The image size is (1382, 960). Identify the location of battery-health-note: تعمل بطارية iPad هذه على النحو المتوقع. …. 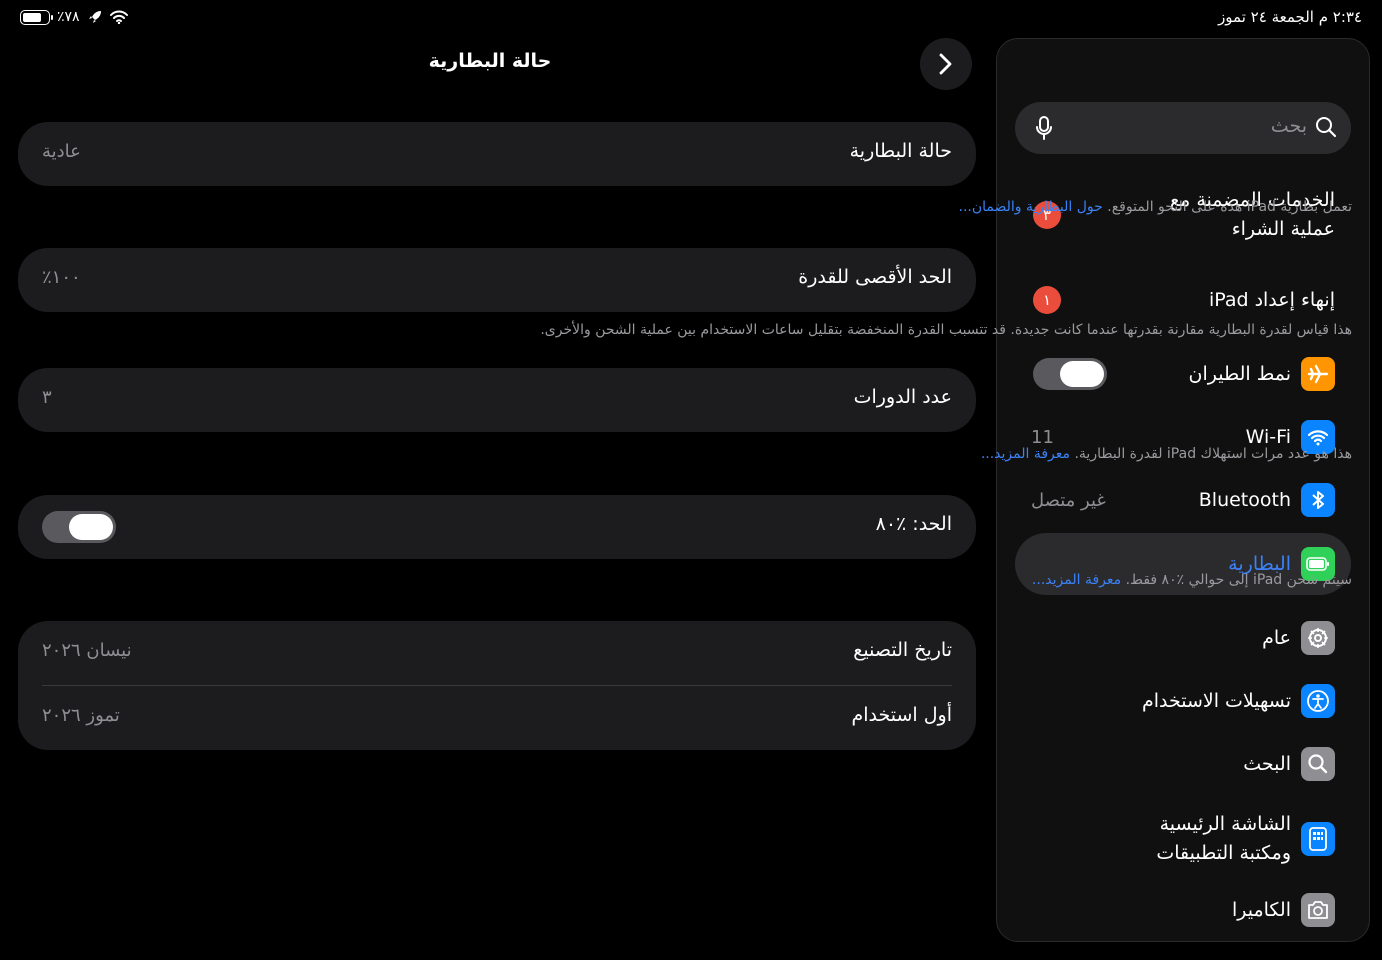
(1155, 207).